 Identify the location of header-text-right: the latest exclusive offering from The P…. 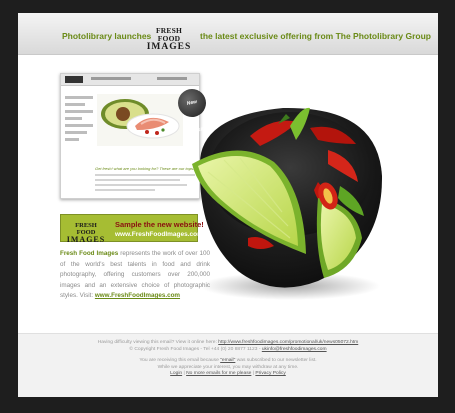
(315, 36).